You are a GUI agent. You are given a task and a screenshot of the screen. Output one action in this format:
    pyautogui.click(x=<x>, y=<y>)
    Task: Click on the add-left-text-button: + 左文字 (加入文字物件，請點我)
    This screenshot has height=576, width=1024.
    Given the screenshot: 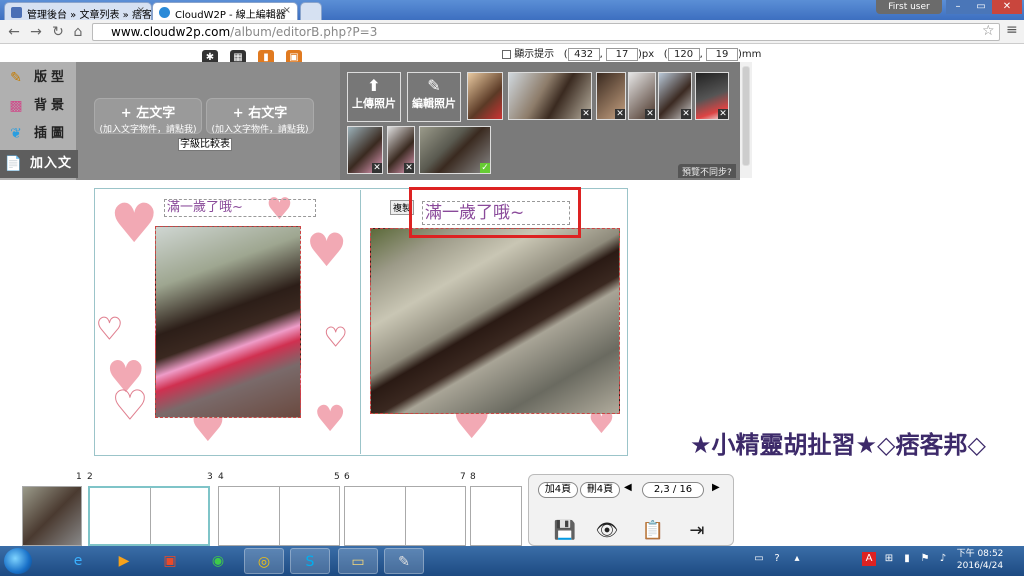 What is the action you would take?
    pyautogui.click(x=148, y=116)
    